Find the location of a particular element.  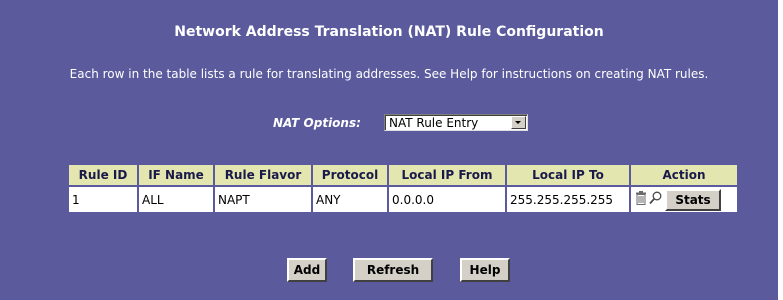

nat-options-selected-value: NAT Rule Entry is located at coordinates (434, 123).